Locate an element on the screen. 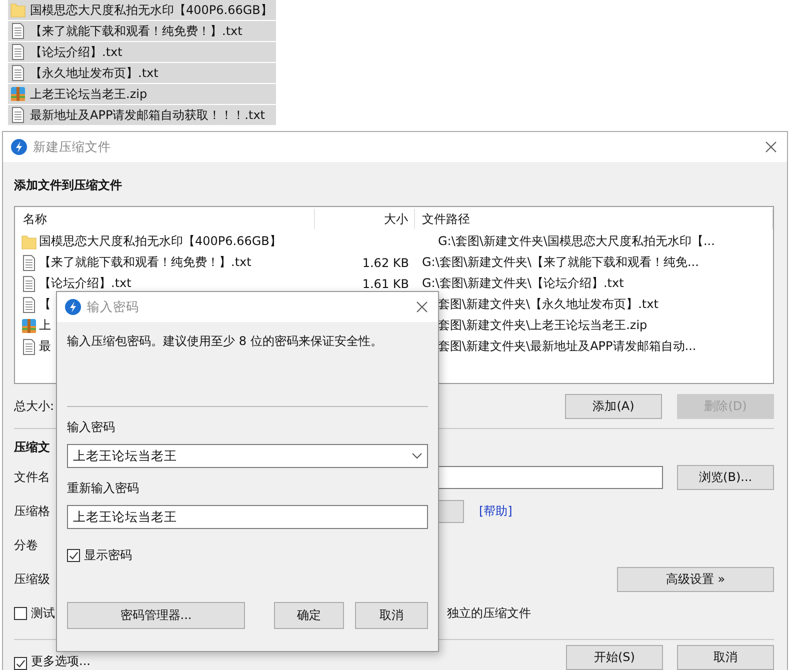  file-name: 上 is located at coordinates (45, 325).